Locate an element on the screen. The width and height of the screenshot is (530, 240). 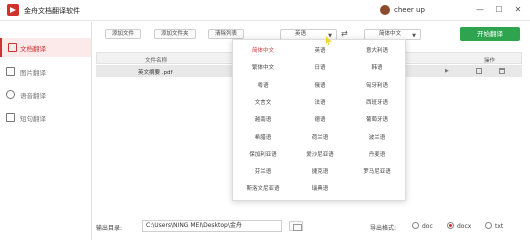
folder-icon is located at coordinates (479, 71).